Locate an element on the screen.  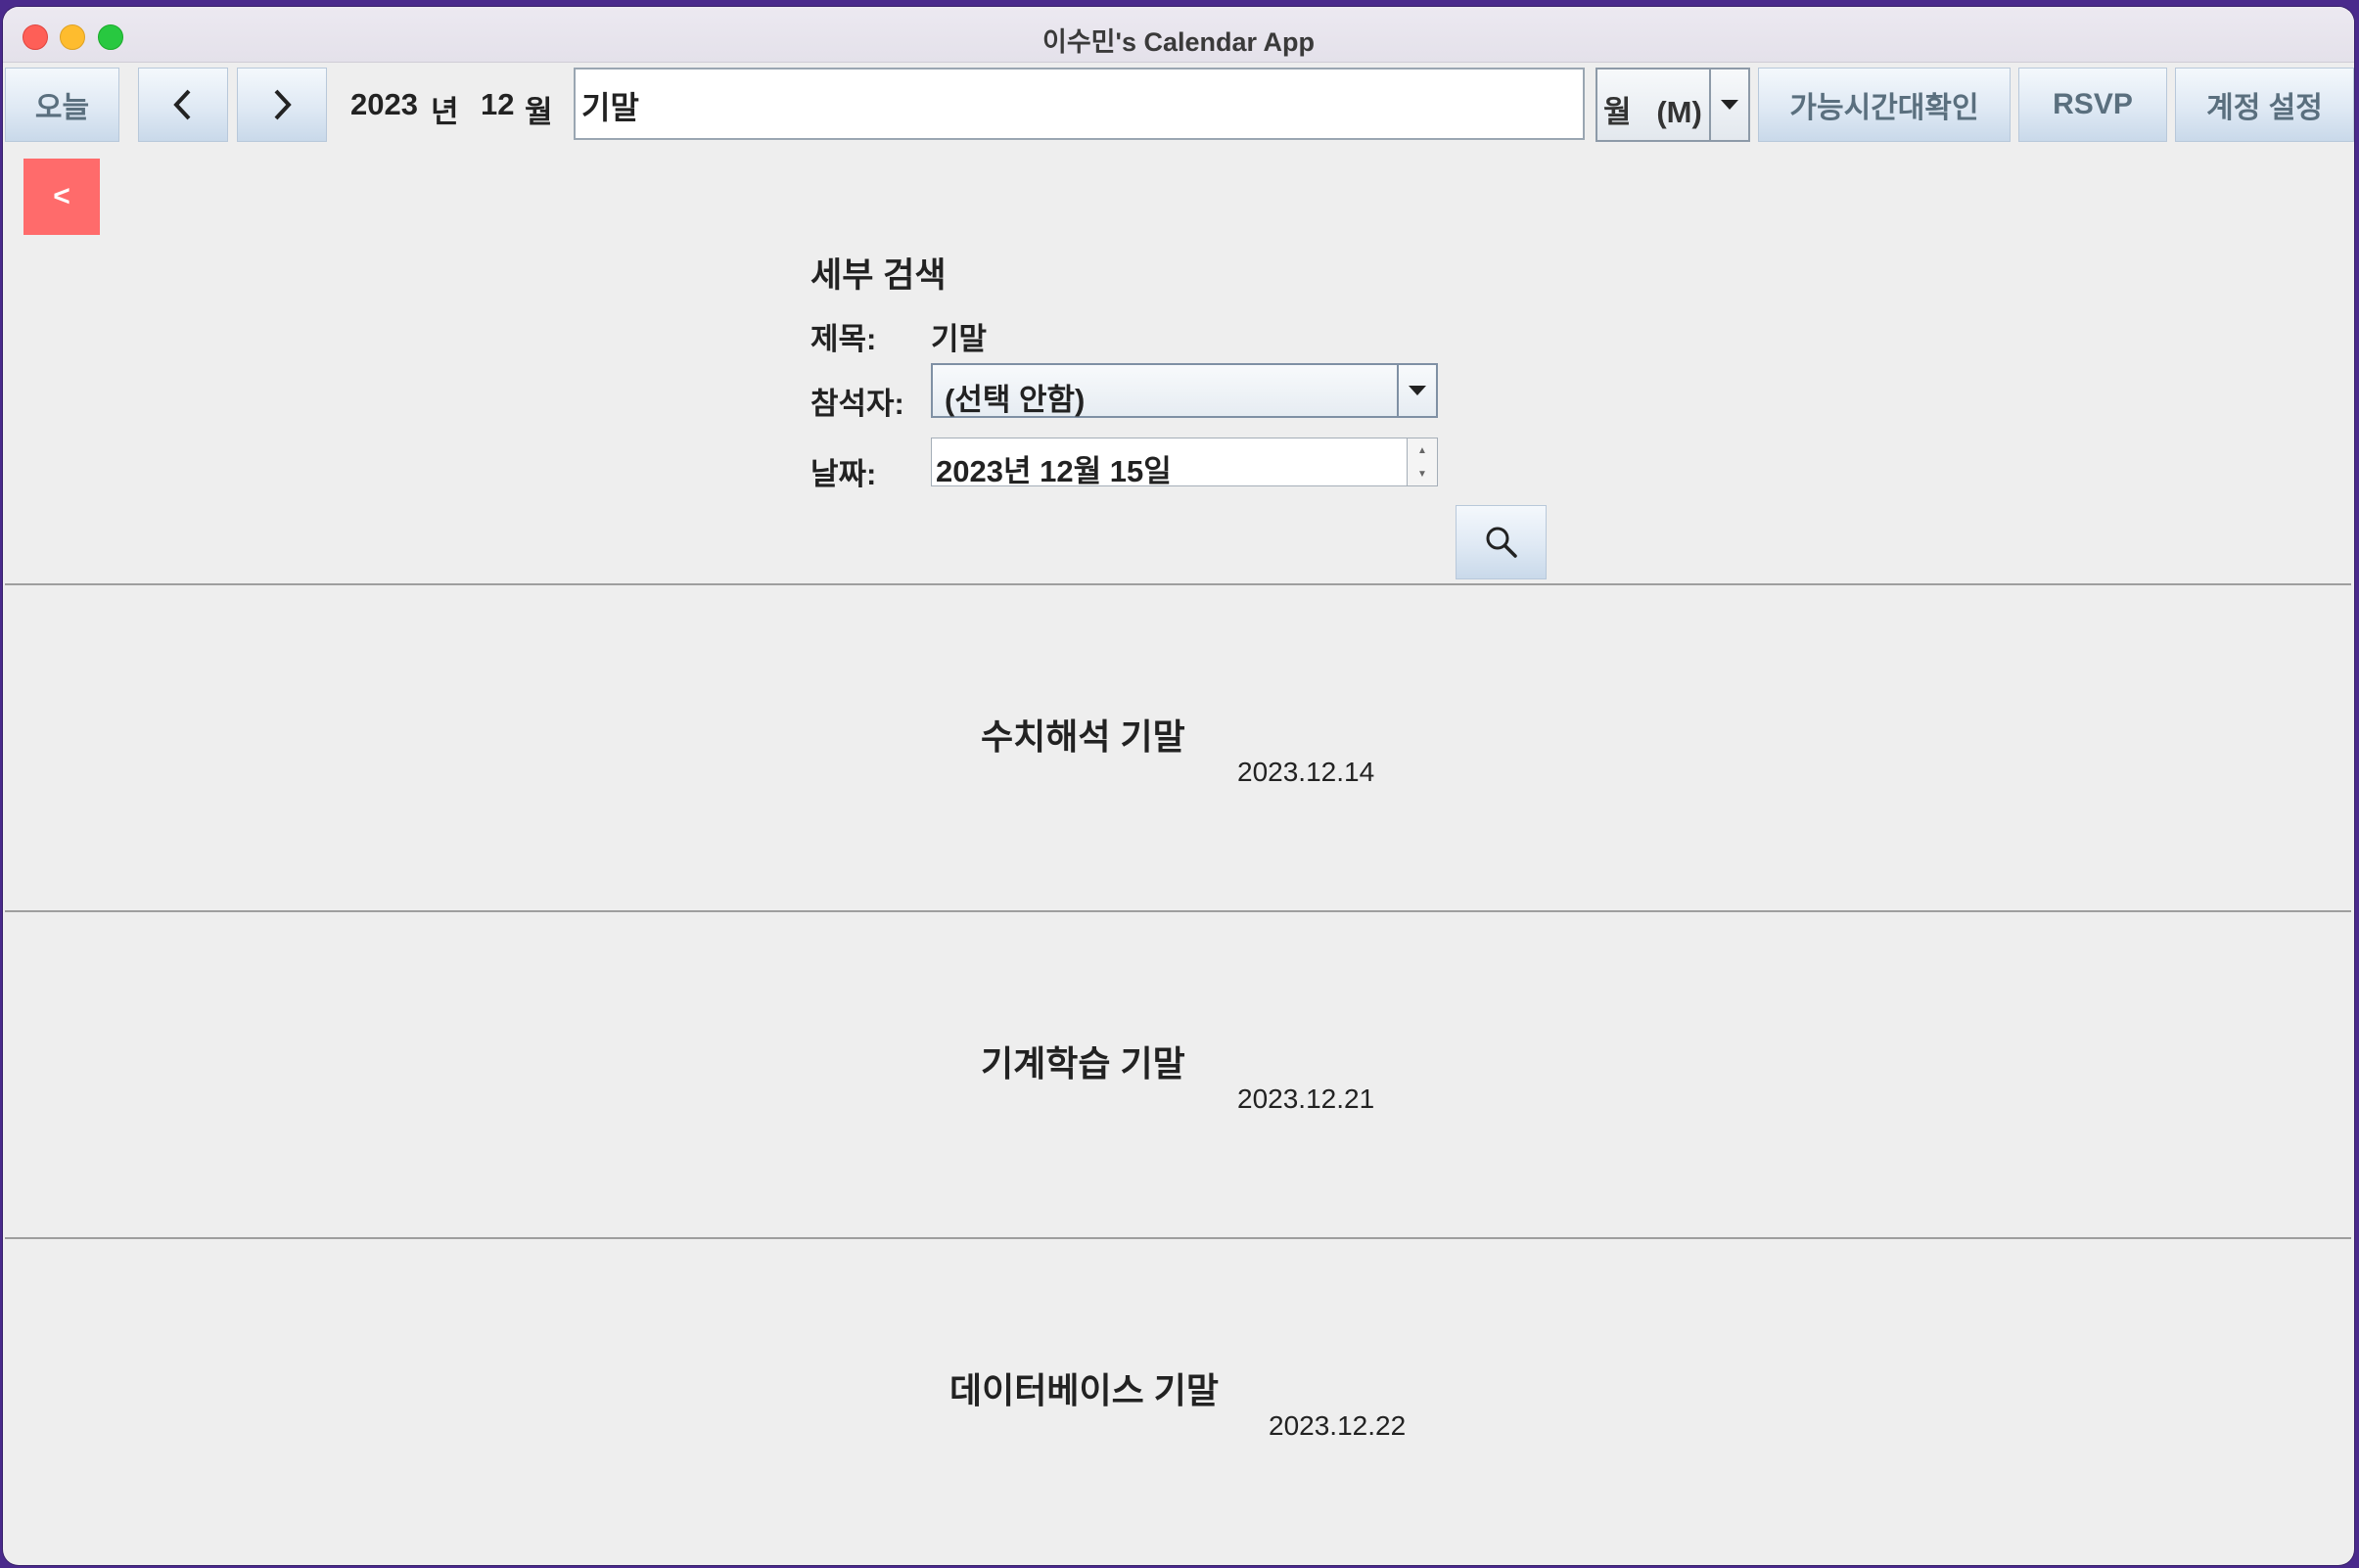
spinner-down-button: ▼ is located at coordinates (1422, 473).